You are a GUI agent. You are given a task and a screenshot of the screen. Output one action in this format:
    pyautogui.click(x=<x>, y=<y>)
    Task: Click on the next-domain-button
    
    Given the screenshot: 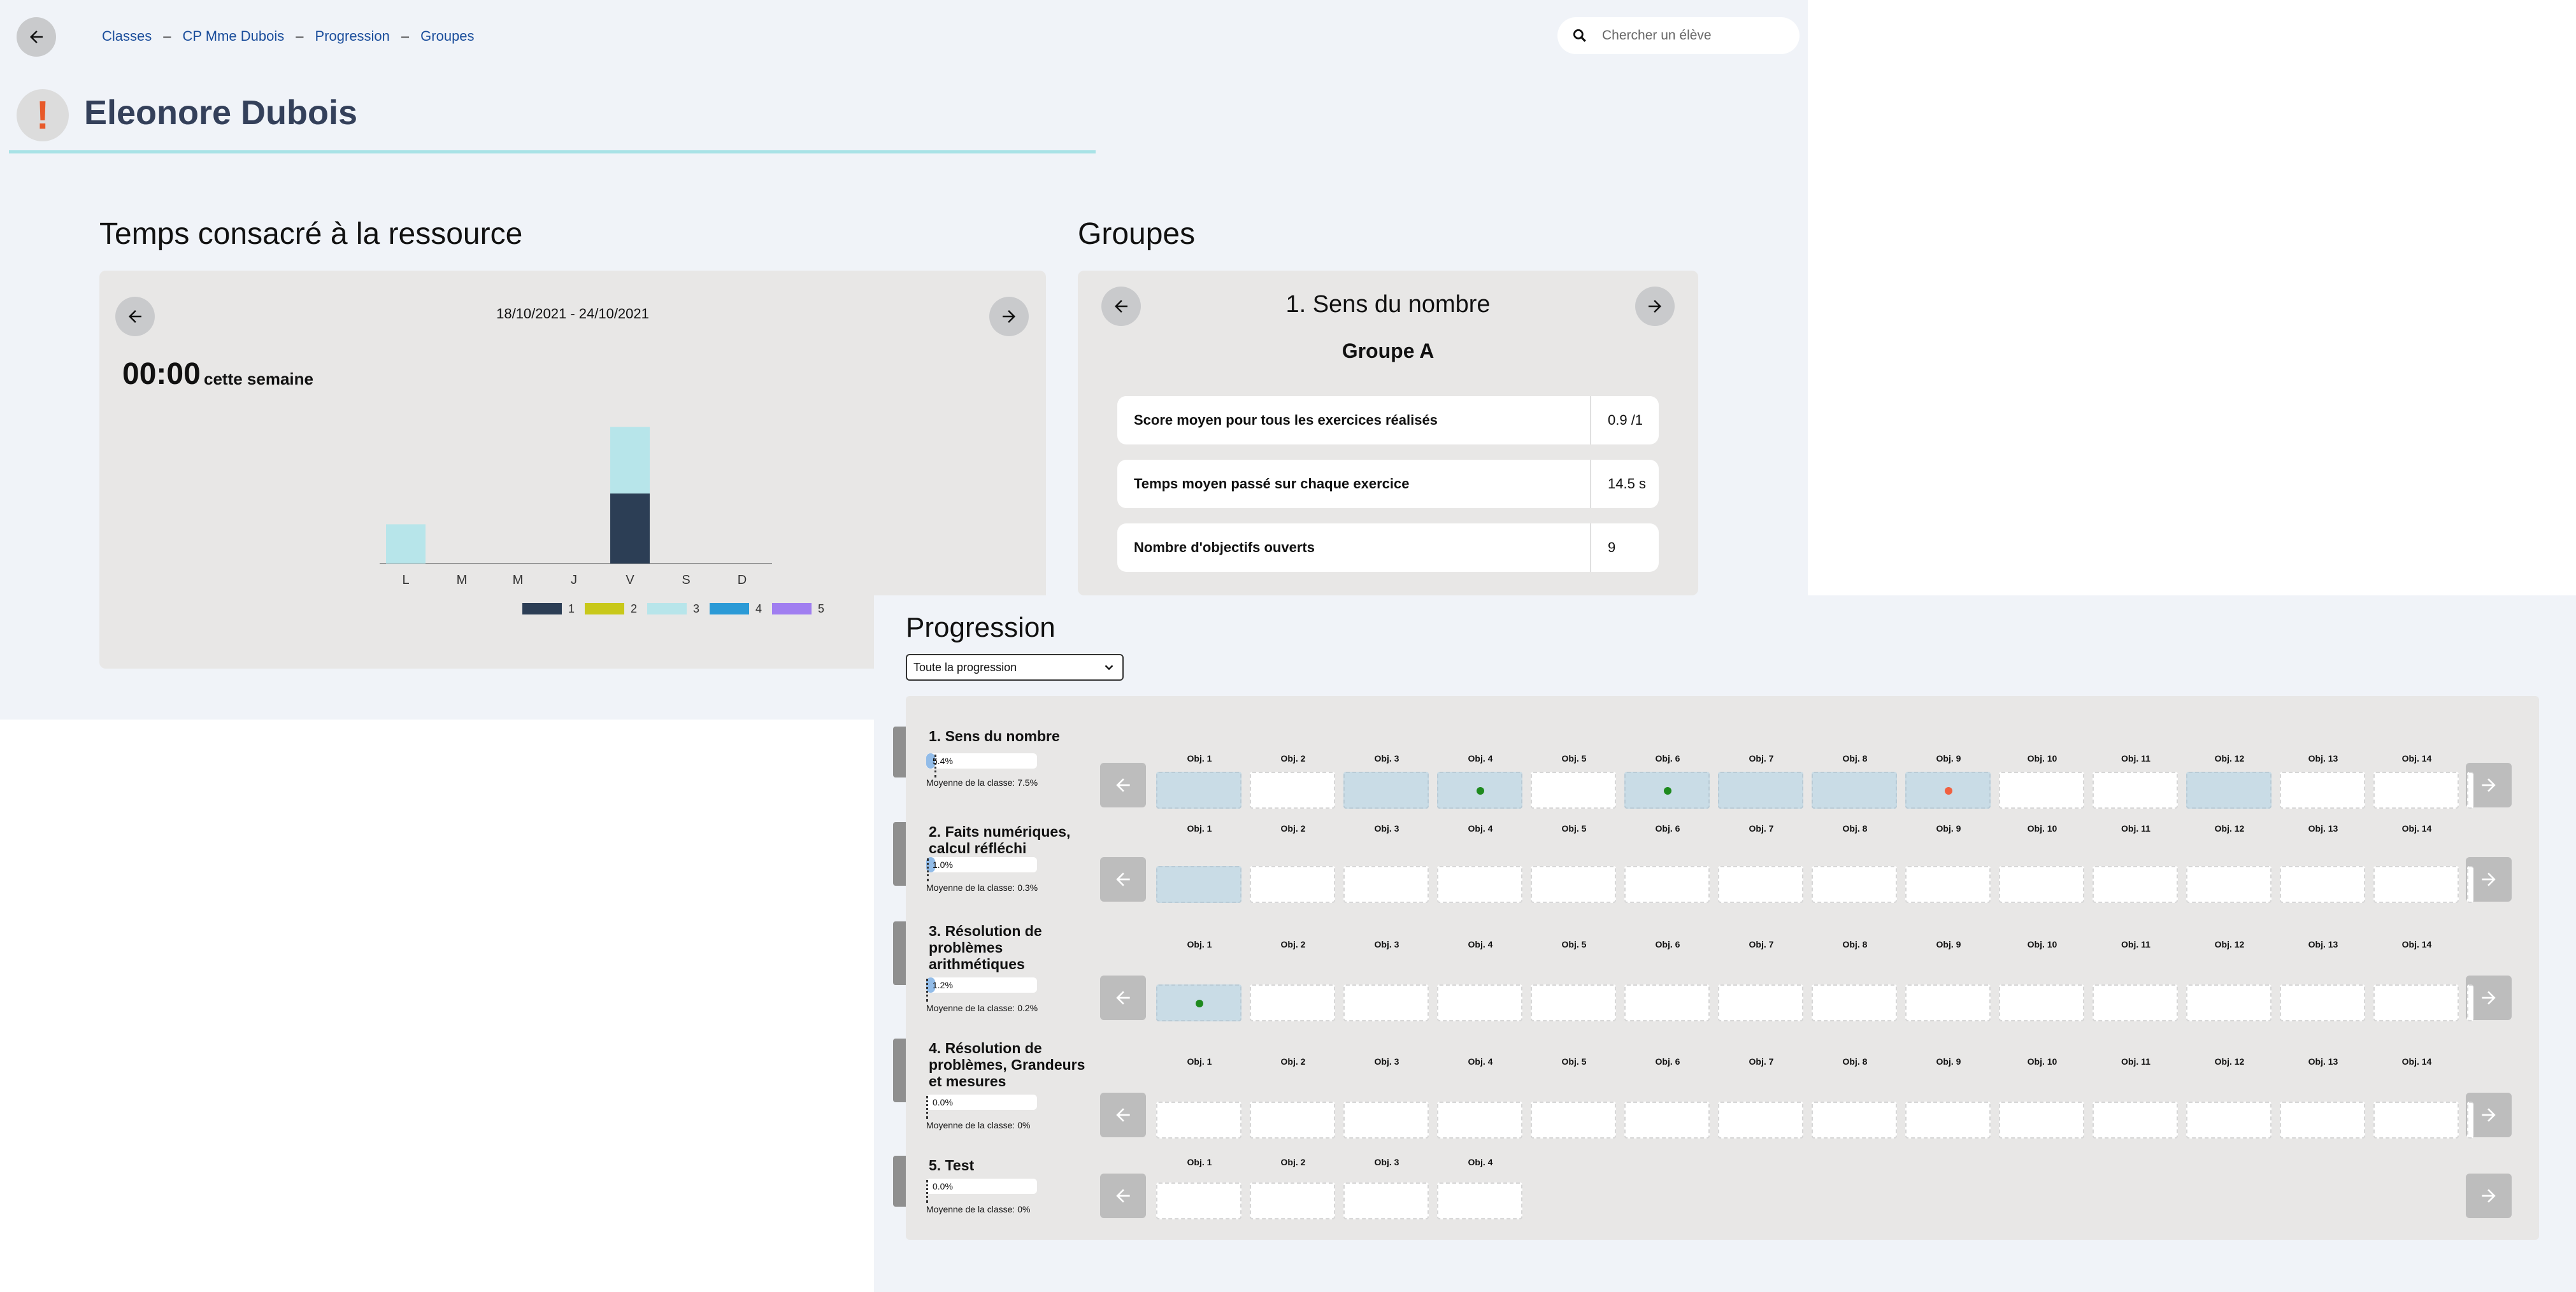 What is the action you would take?
    pyautogui.click(x=1655, y=306)
    